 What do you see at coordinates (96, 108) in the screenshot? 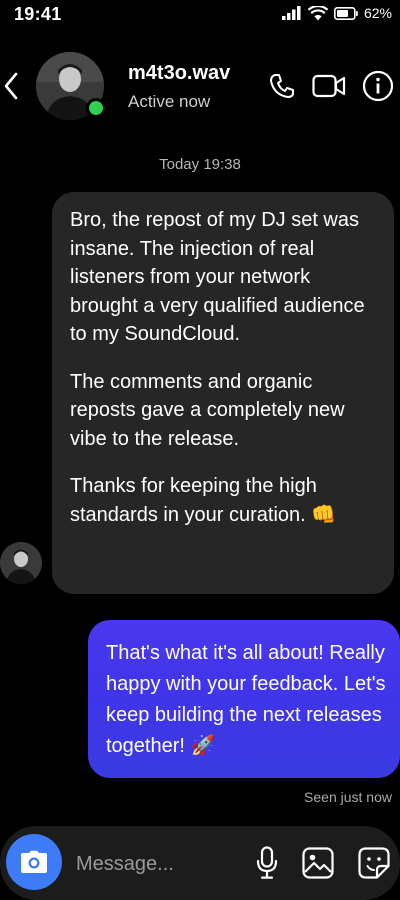
I see `online-indicator` at bounding box center [96, 108].